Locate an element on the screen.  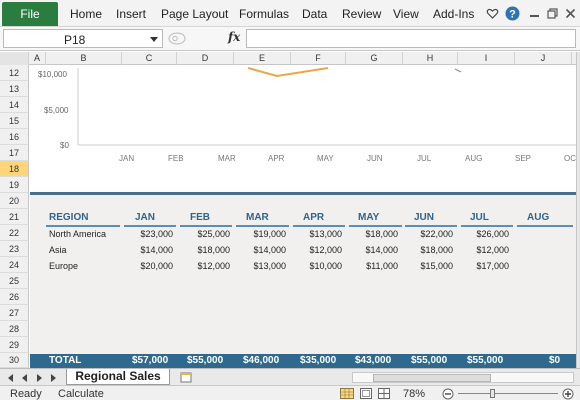
row-header-18: 18 is located at coordinates (14, 169).